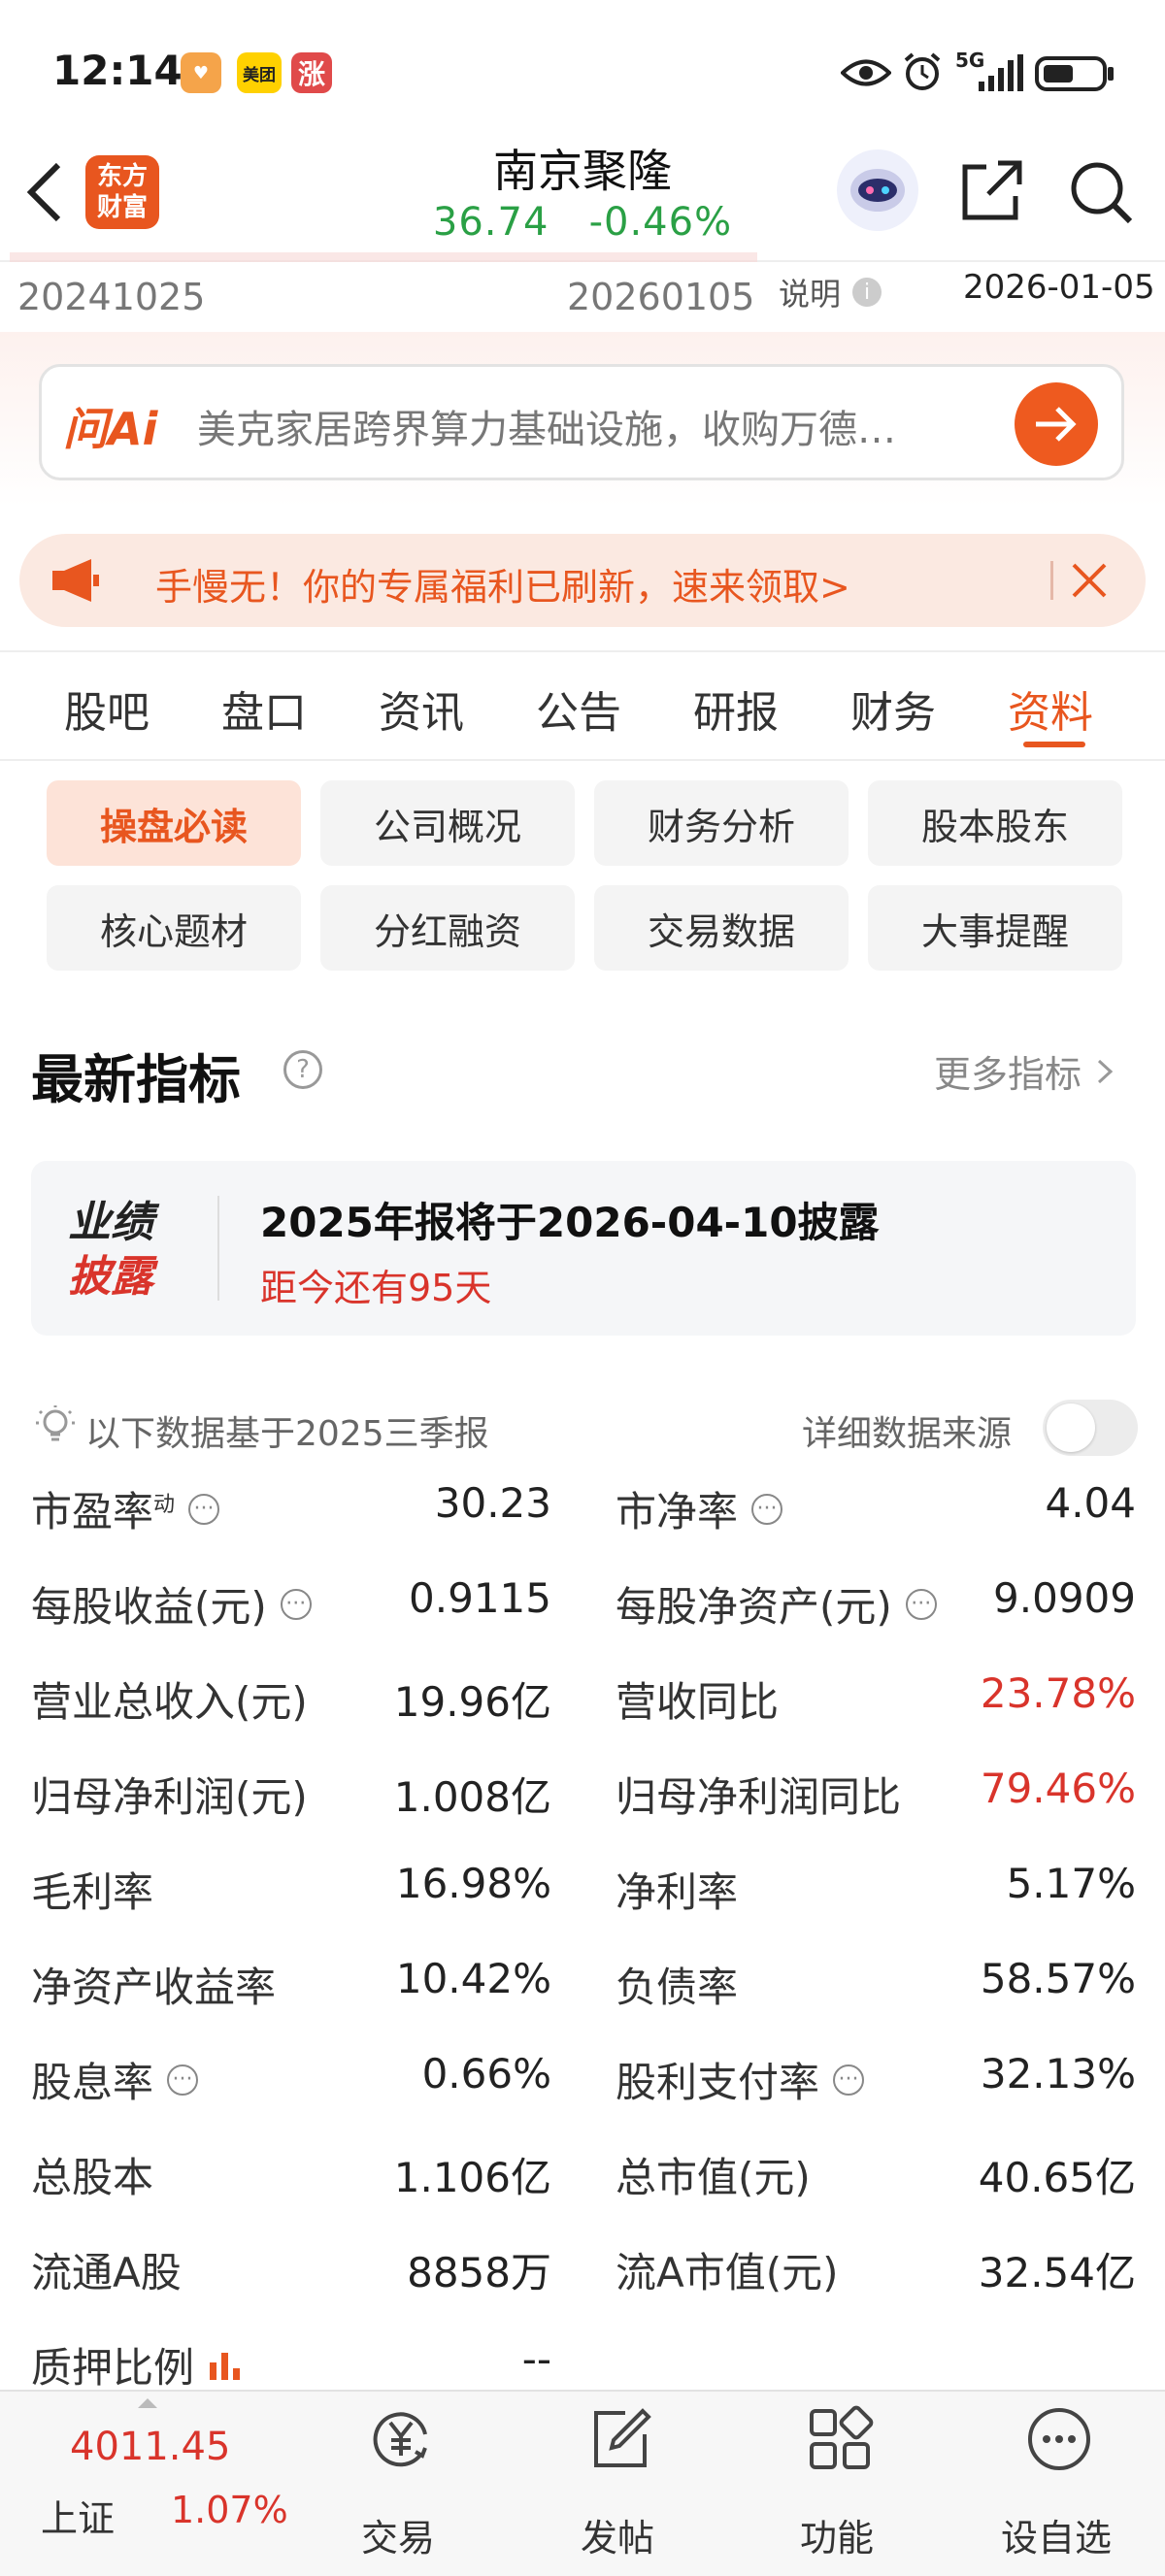 This screenshot has height=2576, width=1165. What do you see at coordinates (447, 823) in the screenshot?
I see `chip-company-overview: 公司概况` at bounding box center [447, 823].